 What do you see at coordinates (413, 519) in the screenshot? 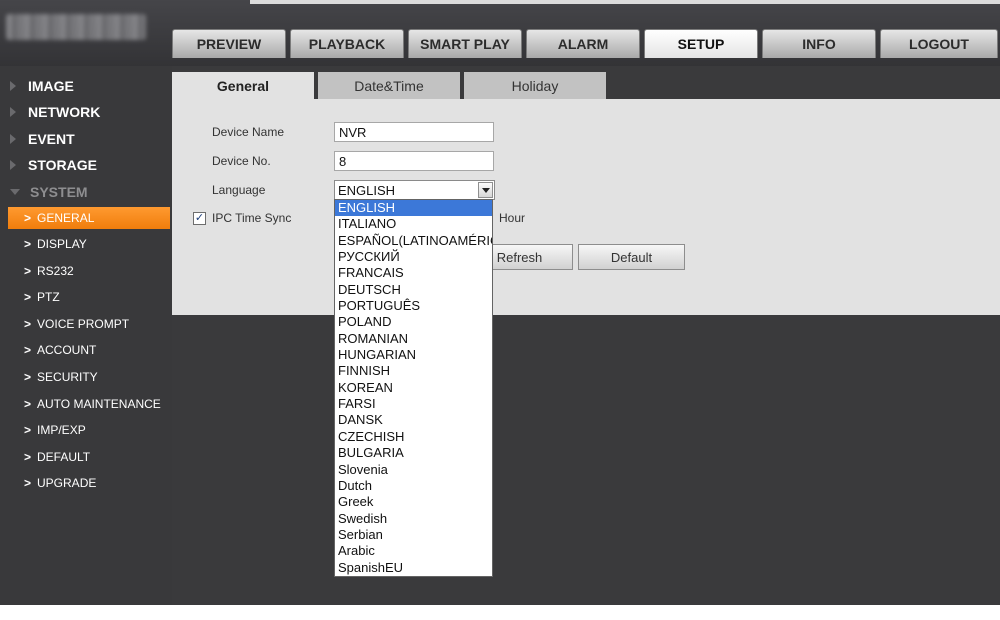
I see `language-option: Swedish` at bounding box center [413, 519].